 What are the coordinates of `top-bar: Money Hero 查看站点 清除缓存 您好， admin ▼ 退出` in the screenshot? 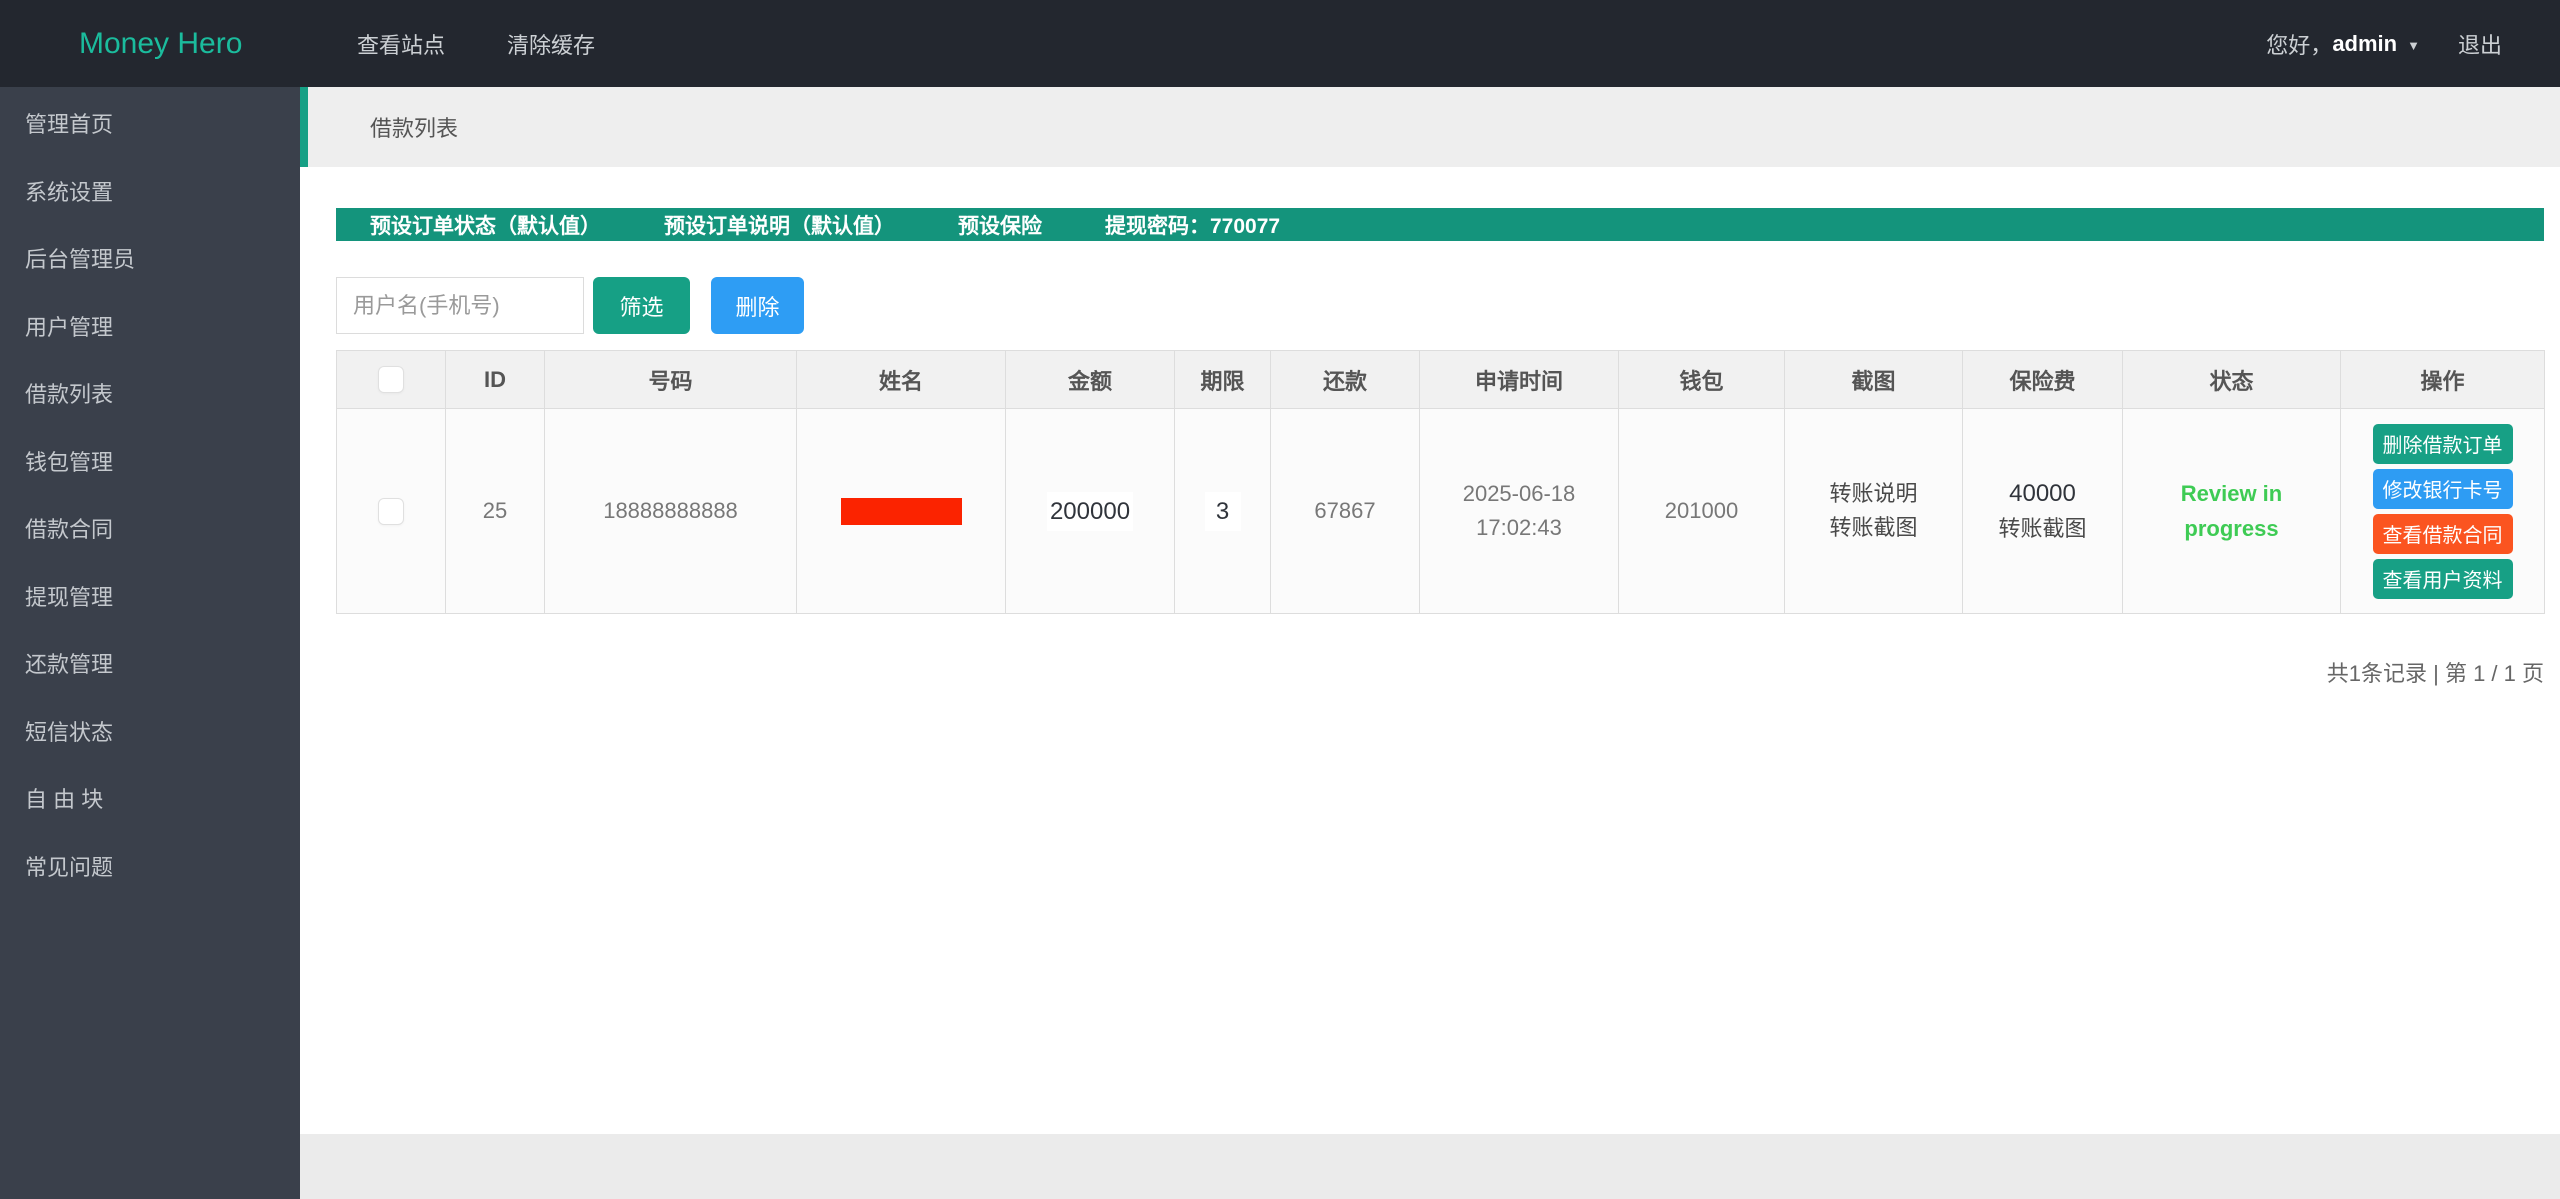 It's located at (1280, 43).